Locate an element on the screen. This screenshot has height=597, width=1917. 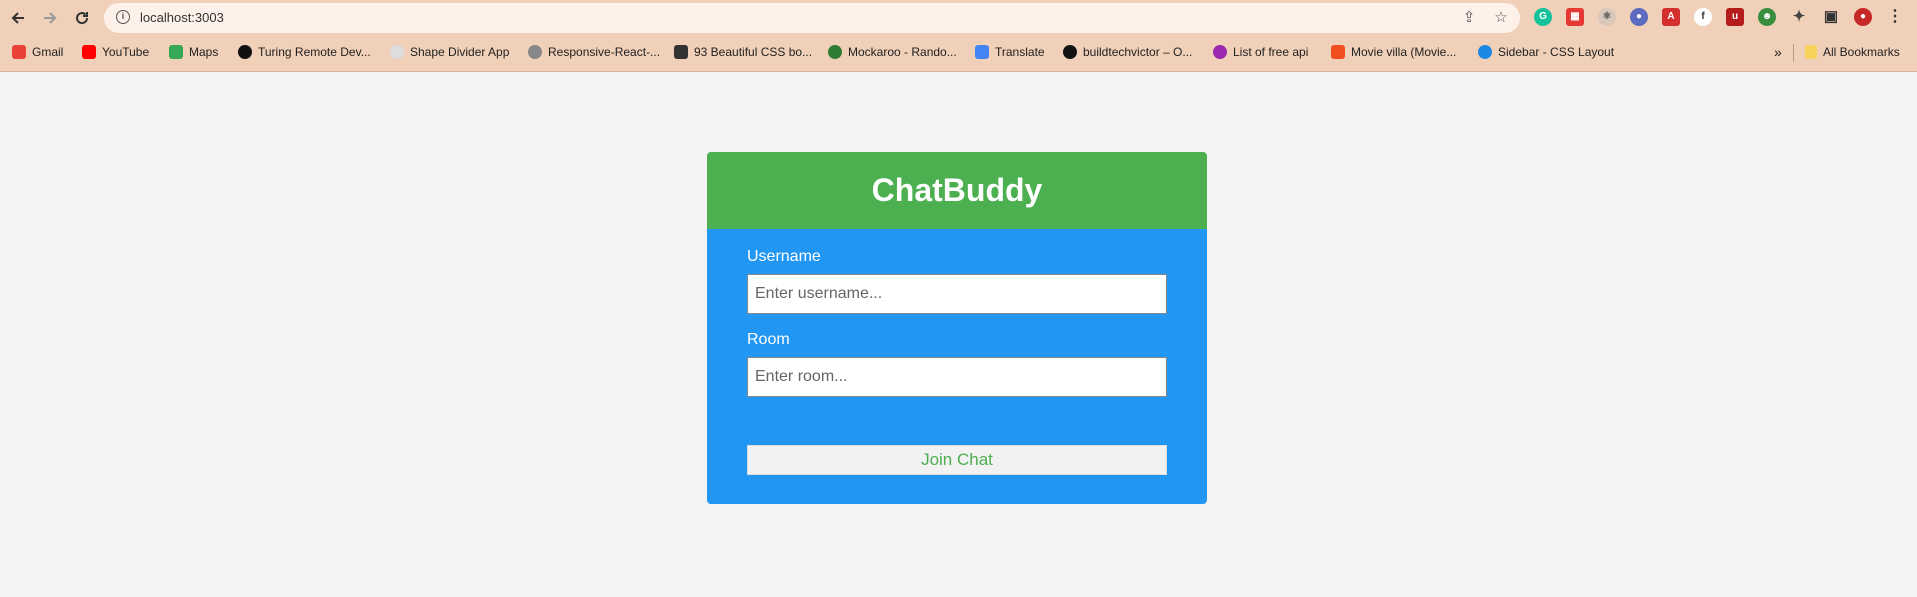
mockaroo-icon is located at coordinates (835, 52).